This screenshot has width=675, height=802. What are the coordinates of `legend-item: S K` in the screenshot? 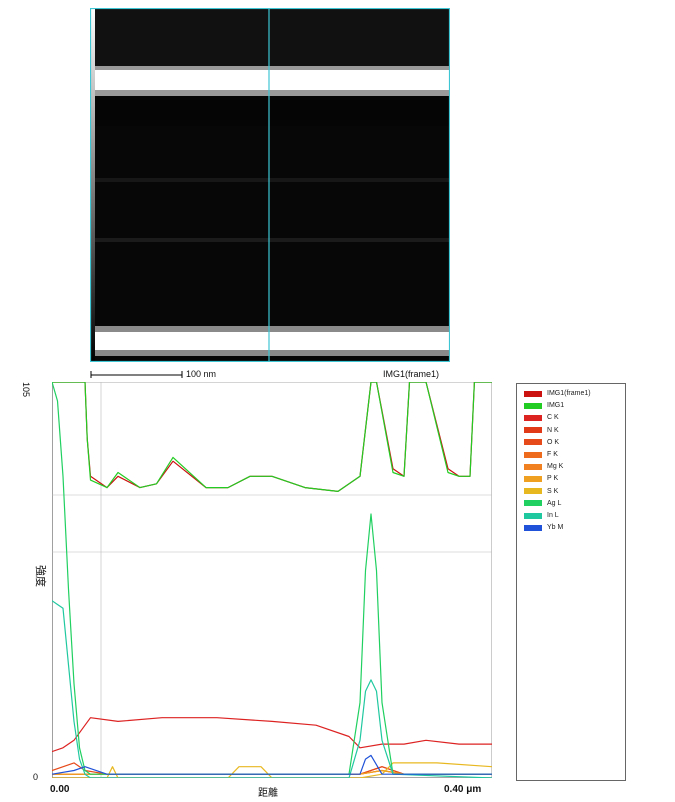 It's located at (541, 491).